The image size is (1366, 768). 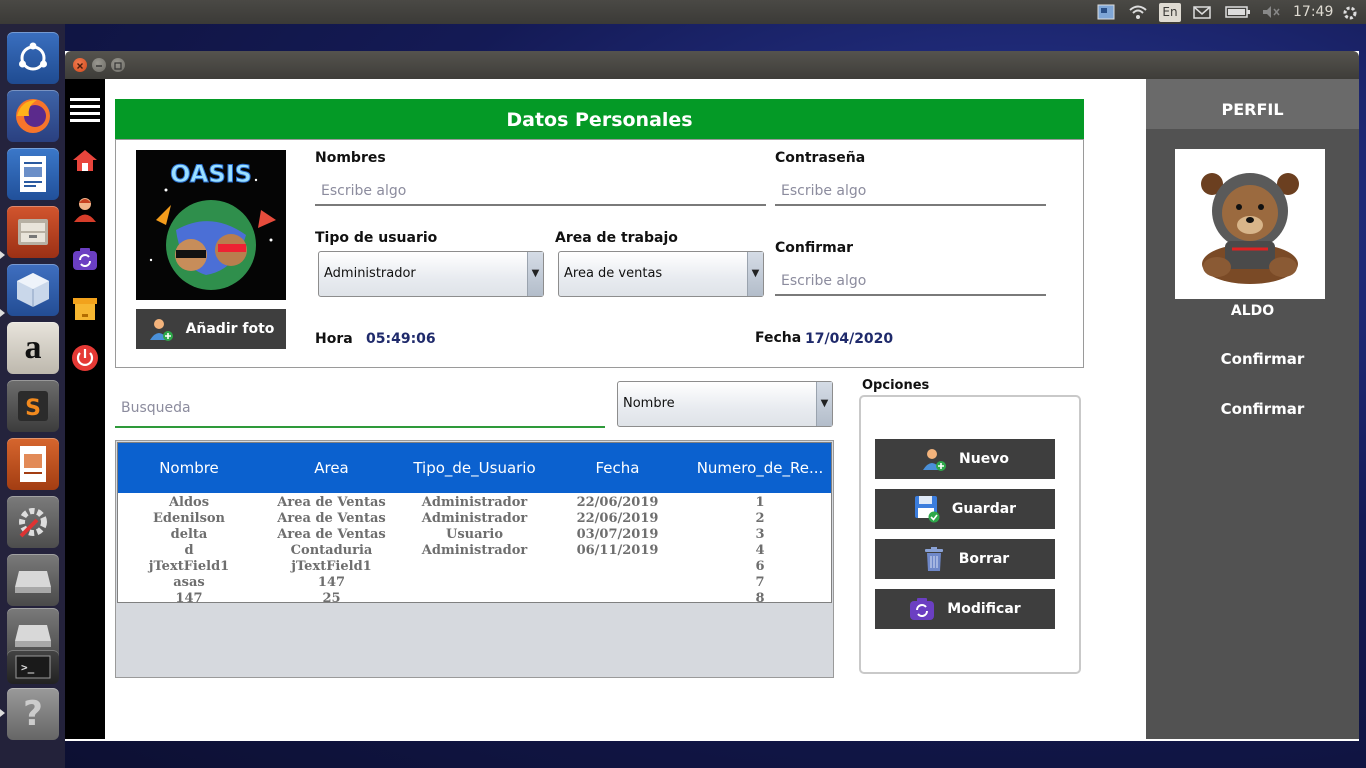 What do you see at coordinates (760, 598) in the screenshot?
I see `table-cell: 8` at bounding box center [760, 598].